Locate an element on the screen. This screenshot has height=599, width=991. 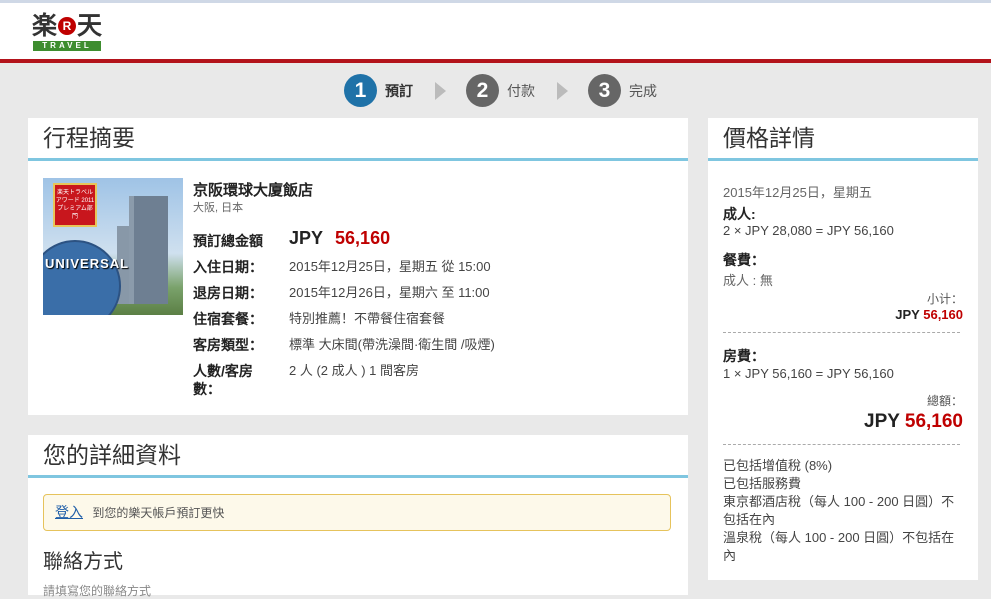
adult-label: 成人: is located at coordinates (739, 214).